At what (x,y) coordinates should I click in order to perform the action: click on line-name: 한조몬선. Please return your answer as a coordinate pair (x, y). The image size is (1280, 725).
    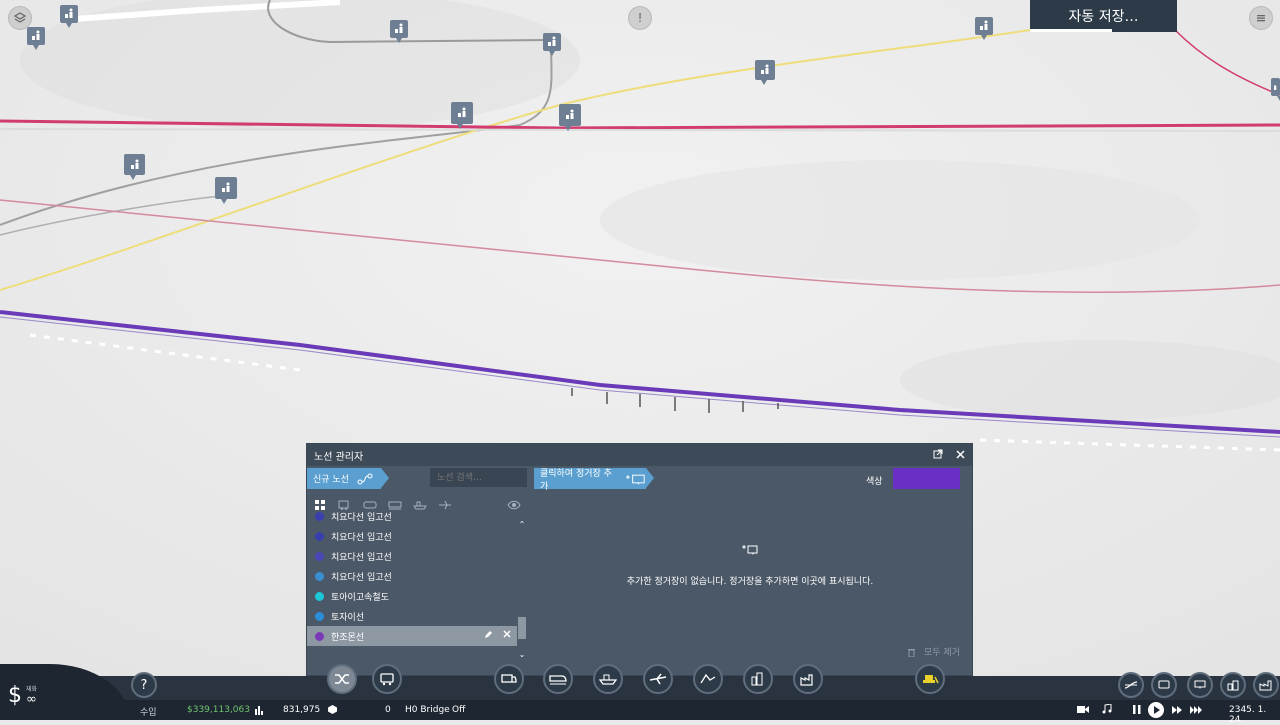
    Looking at the image, I should click on (348, 637).